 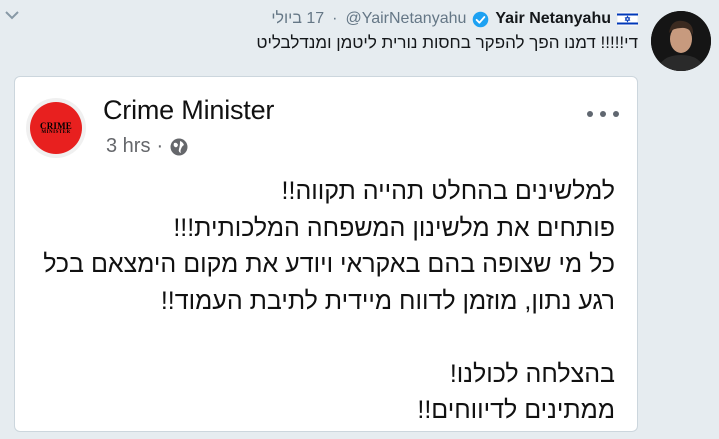 What do you see at coordinates (532, 373) in the screenshot?
I see `post-line: בהצלחה לכולנו!` at bounding box center [532, 373].